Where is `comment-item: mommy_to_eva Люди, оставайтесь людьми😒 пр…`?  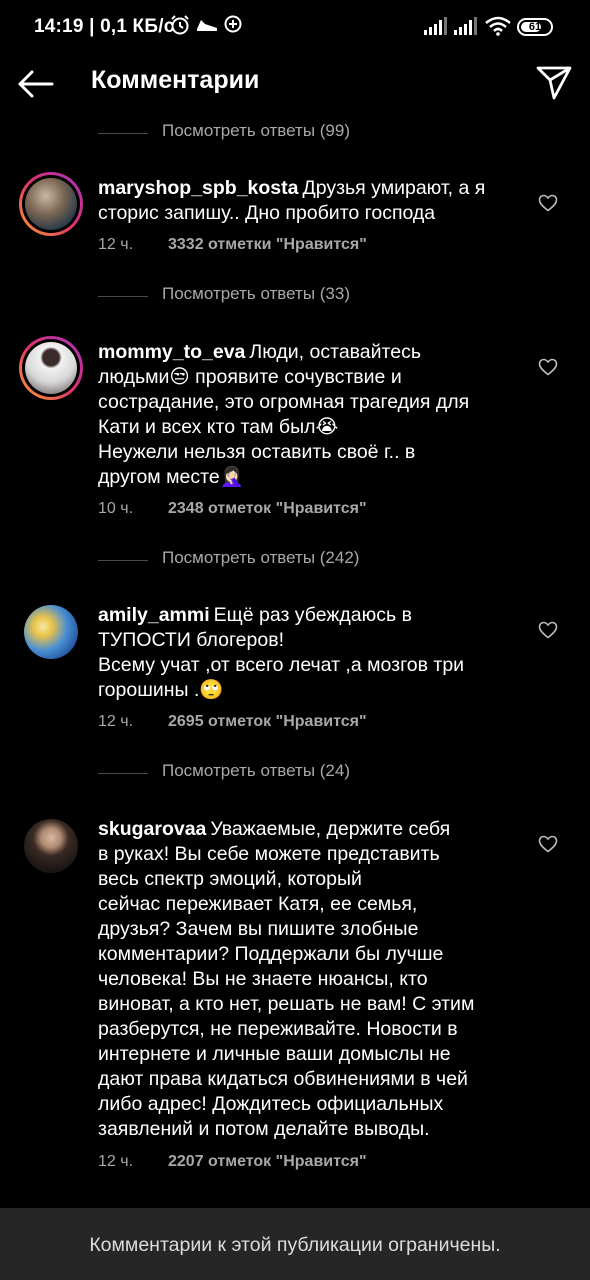
comment-item: mommy_to_eva Люди, оставайтесь людьми😒 пр… is located at coordinates (295, 431).